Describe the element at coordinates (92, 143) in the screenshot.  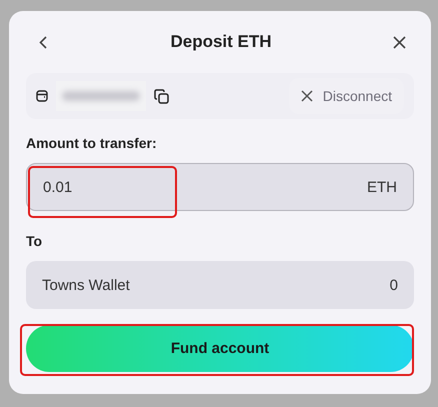
I see `amount-label: Amount to transfer:` at that location.